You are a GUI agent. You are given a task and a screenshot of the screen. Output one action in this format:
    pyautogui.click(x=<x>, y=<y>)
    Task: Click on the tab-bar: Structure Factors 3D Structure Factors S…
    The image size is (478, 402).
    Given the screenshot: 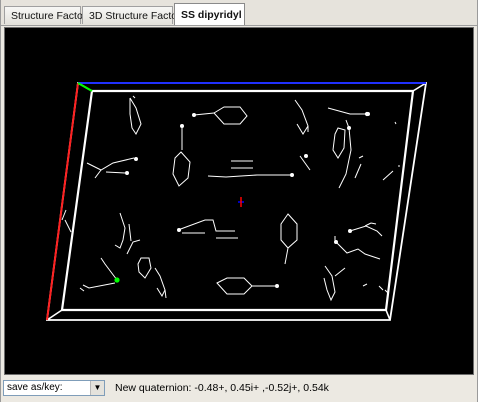 What is the action you would take?
    pyautogui.click(x=239, y=13)
    